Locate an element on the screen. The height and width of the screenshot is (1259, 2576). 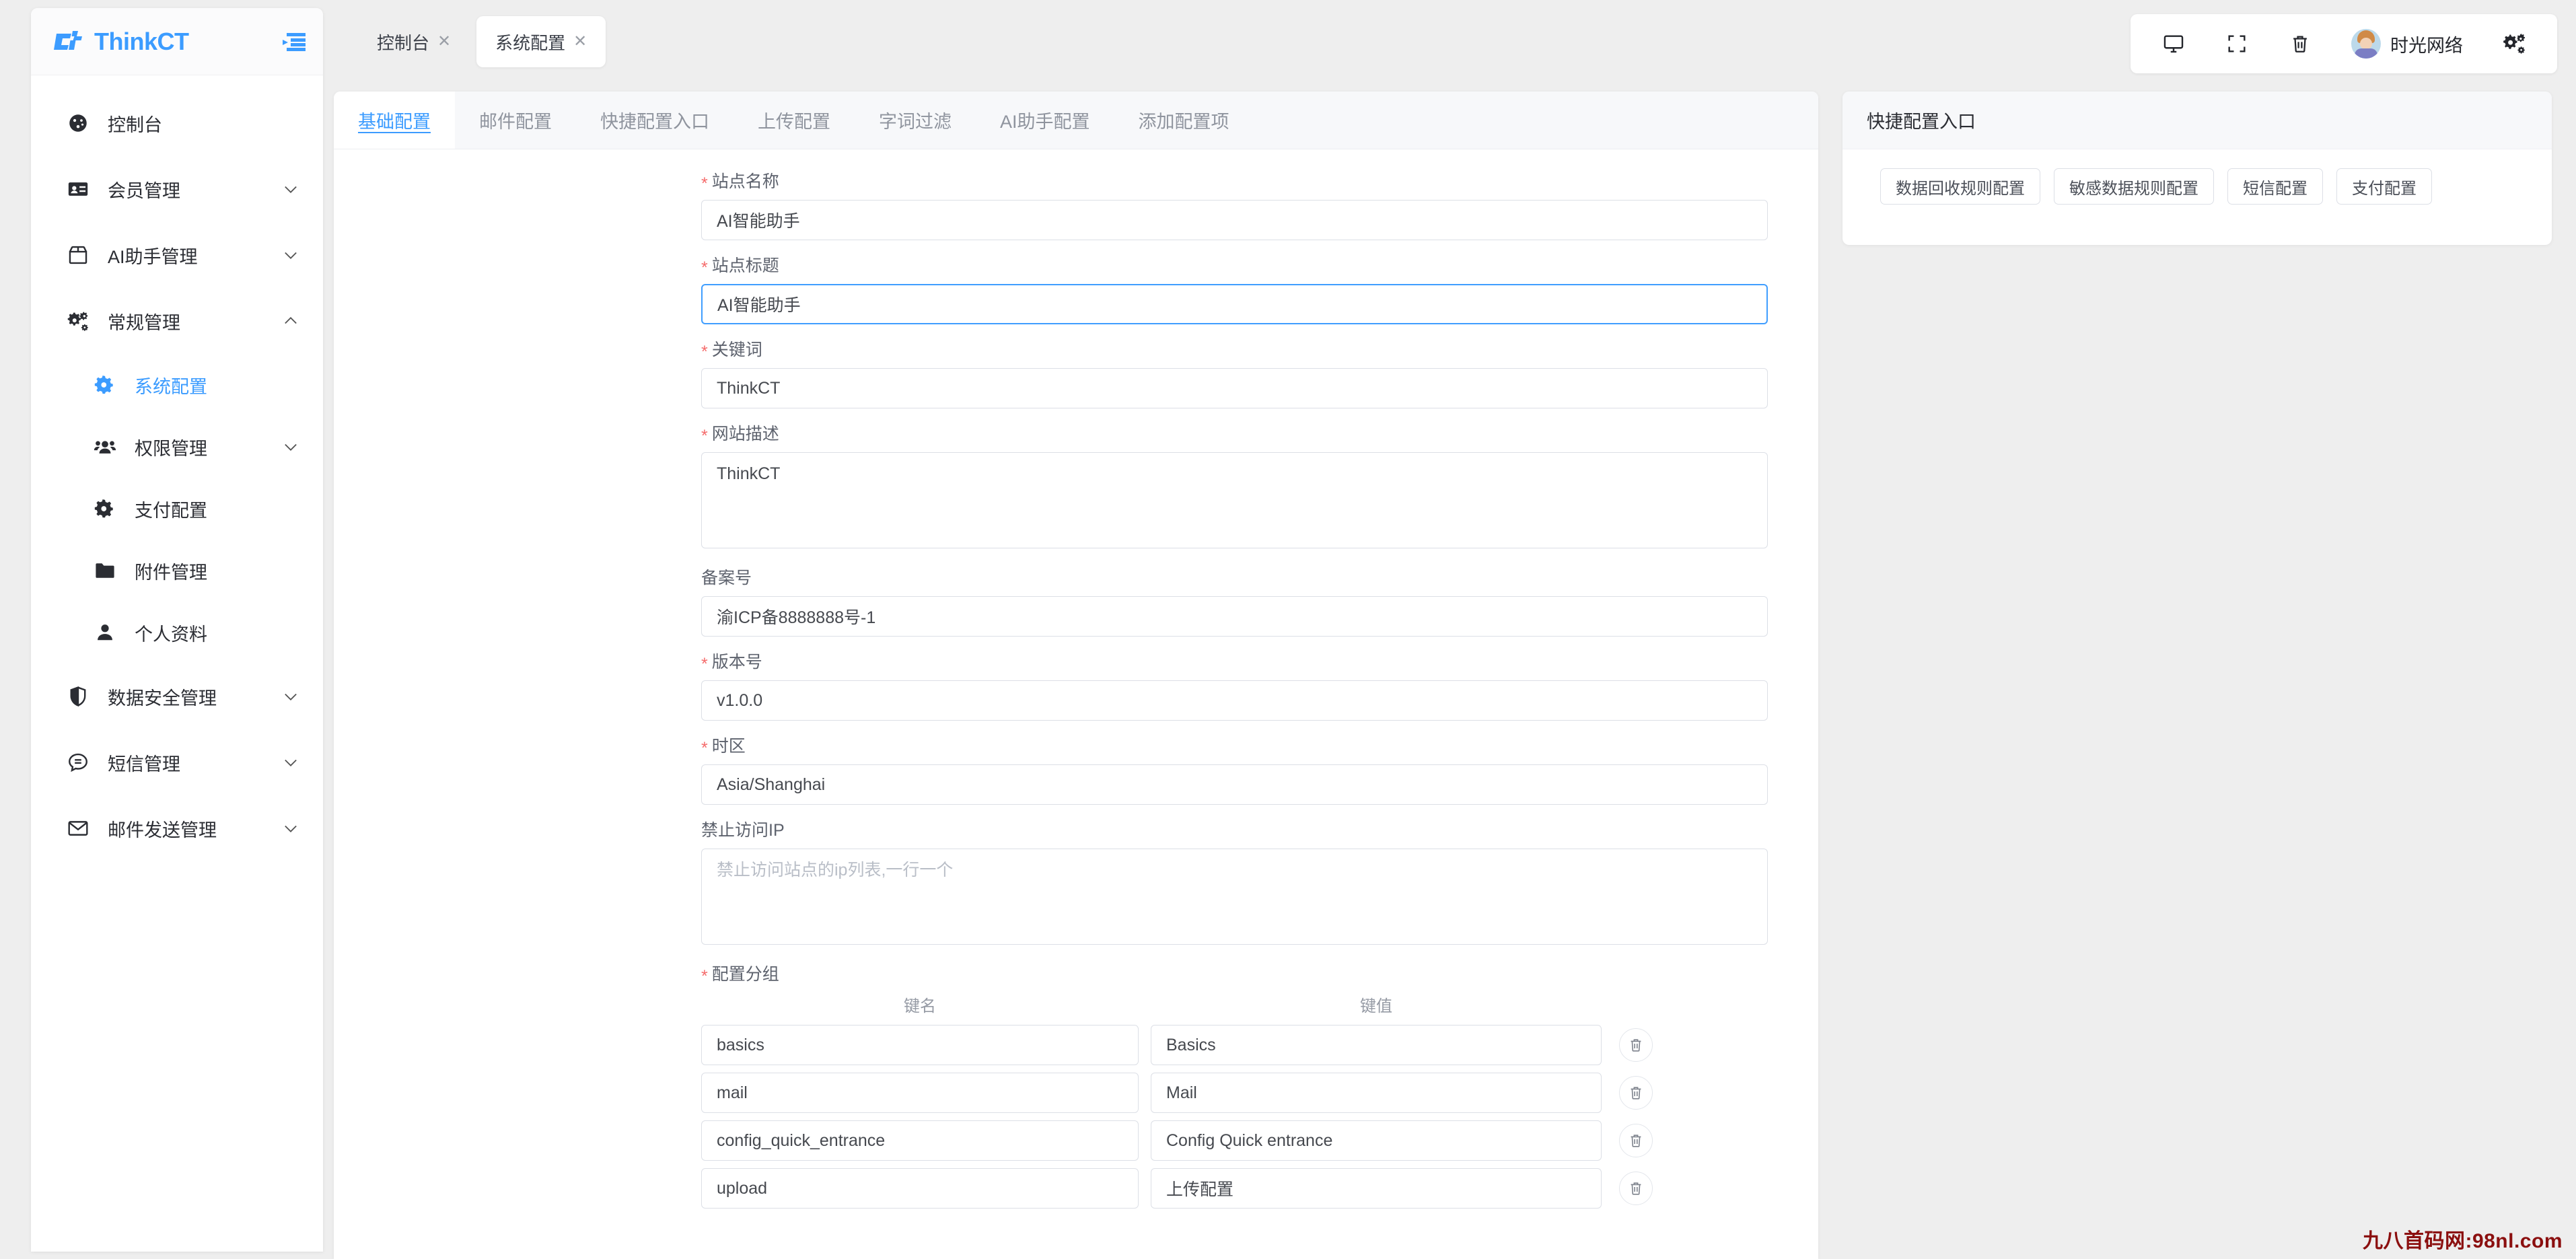
sidebar-header: ThinkCT is located at coordinates (177, 42).